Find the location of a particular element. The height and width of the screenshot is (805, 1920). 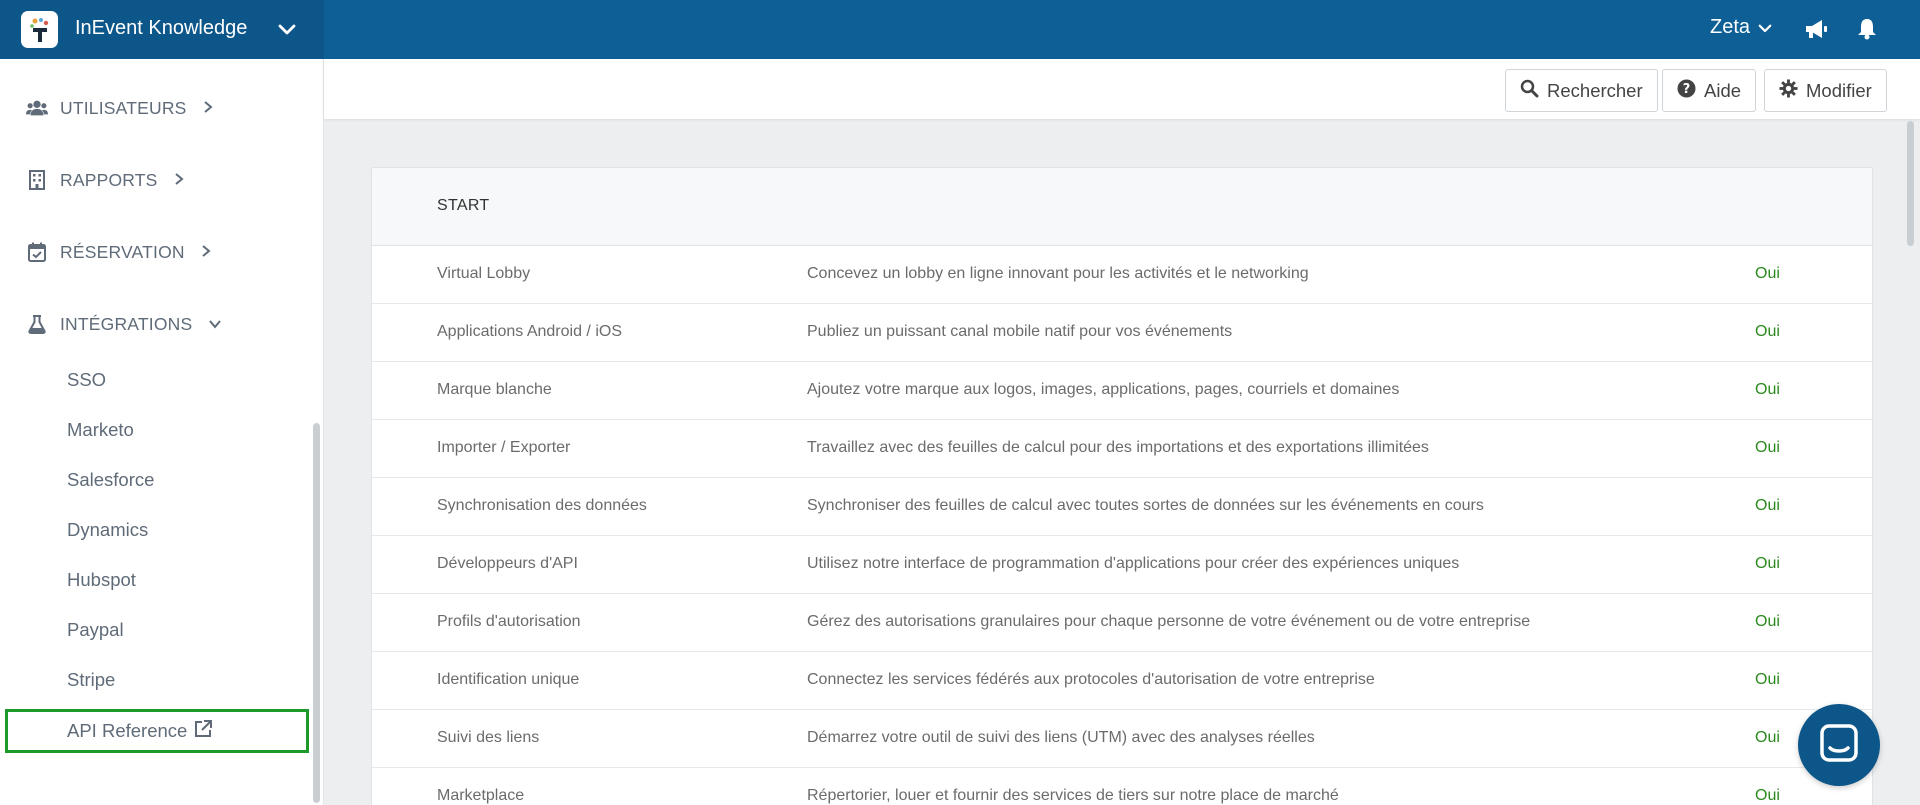

sidebar-item-hubspot: Hubspot is located at coordinates (101, 580).